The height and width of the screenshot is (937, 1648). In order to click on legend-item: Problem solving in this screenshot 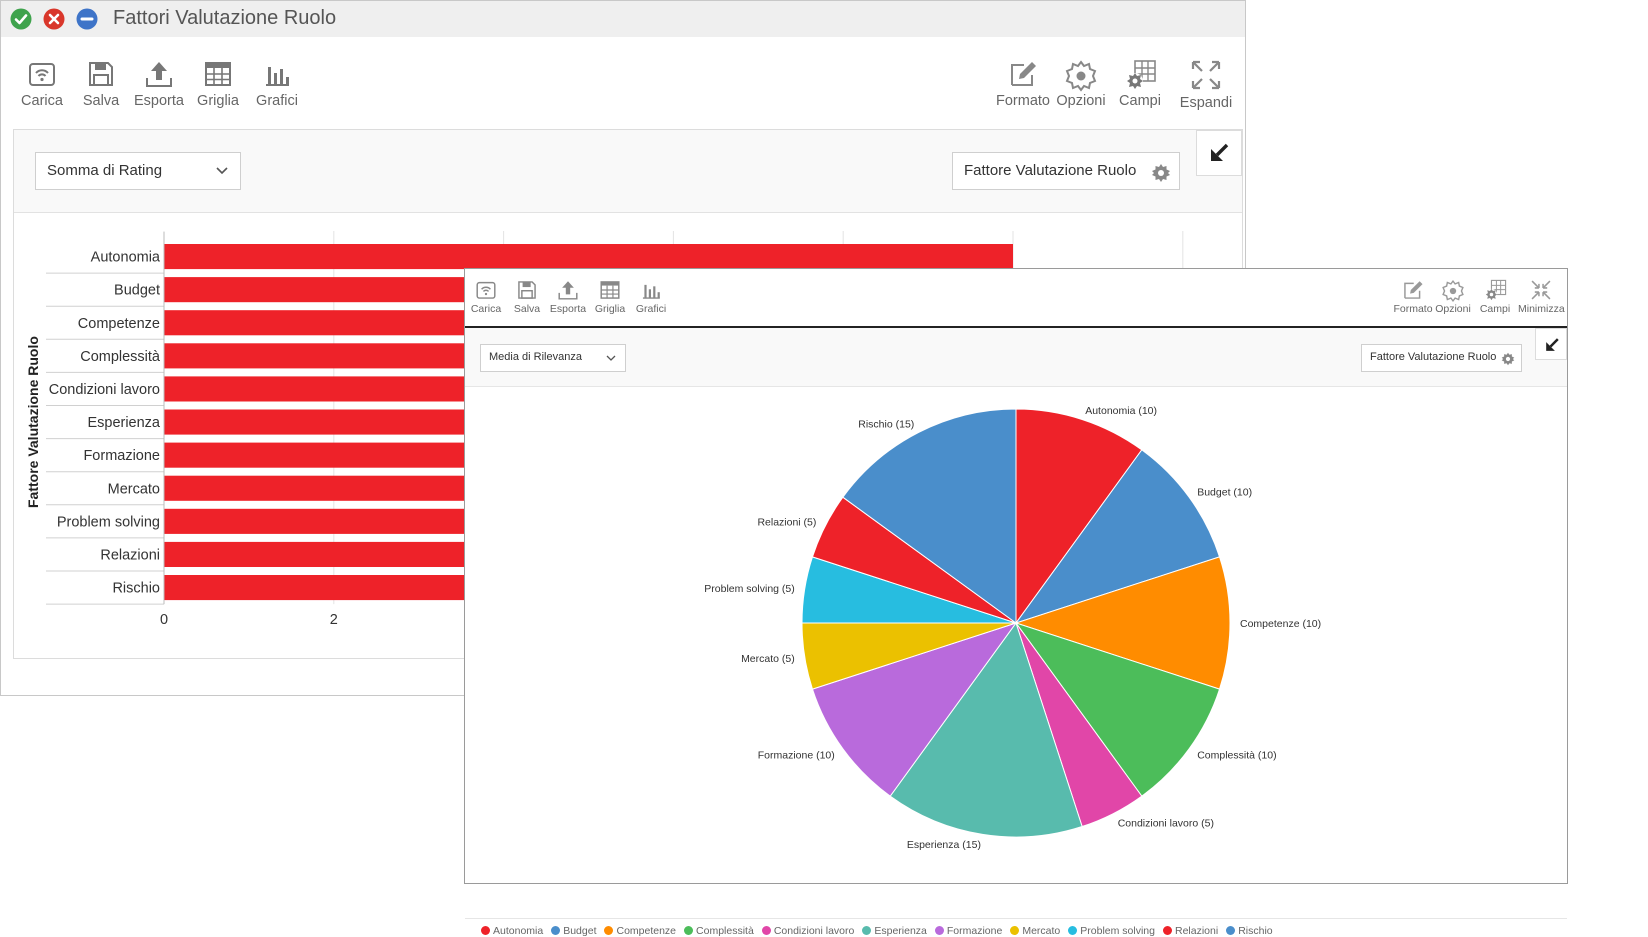, I will do `click(1111, 931)`.